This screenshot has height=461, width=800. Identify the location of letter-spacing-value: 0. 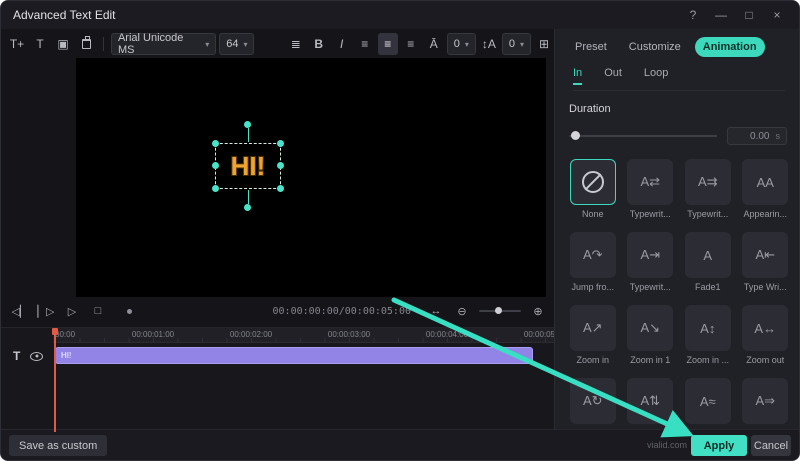
(456, 44).